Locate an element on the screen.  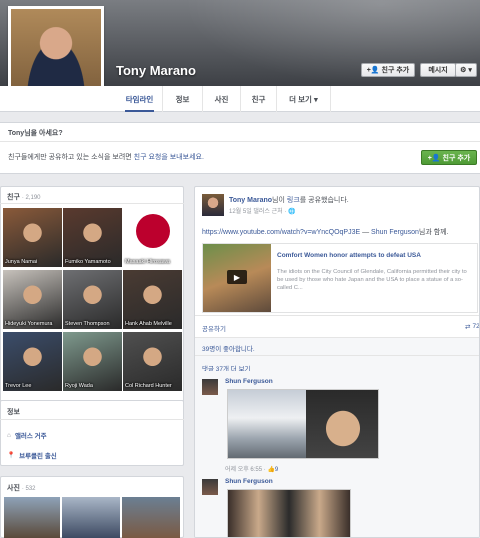
gear-menu-button: ⚙ ▾ is located at coordinates (466, 70).